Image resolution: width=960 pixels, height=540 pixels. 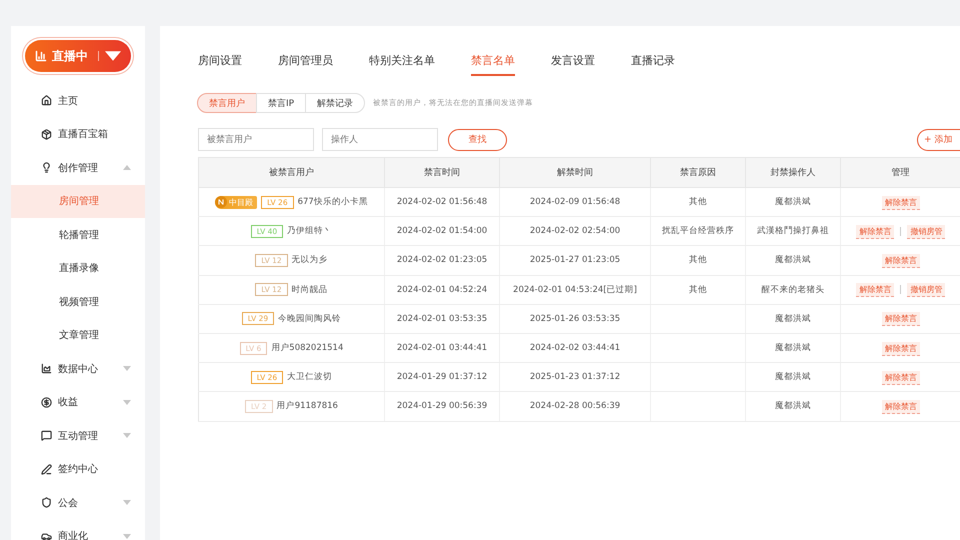 What do you see at coordinates (236, 202) in the screenshot?
I see `fan-badge: 中目殿` at bounding box center [236, 202].